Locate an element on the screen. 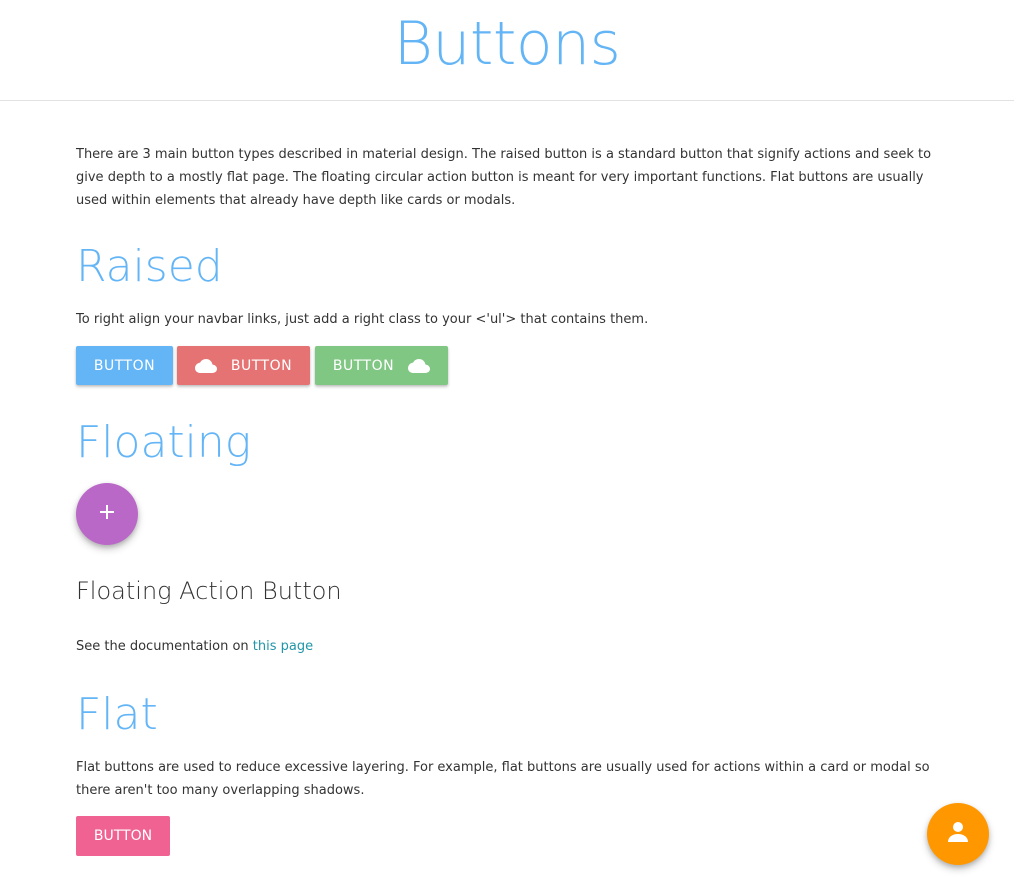  raised-button-cloud-left: BUTTON is located at coordinates (243, 365).